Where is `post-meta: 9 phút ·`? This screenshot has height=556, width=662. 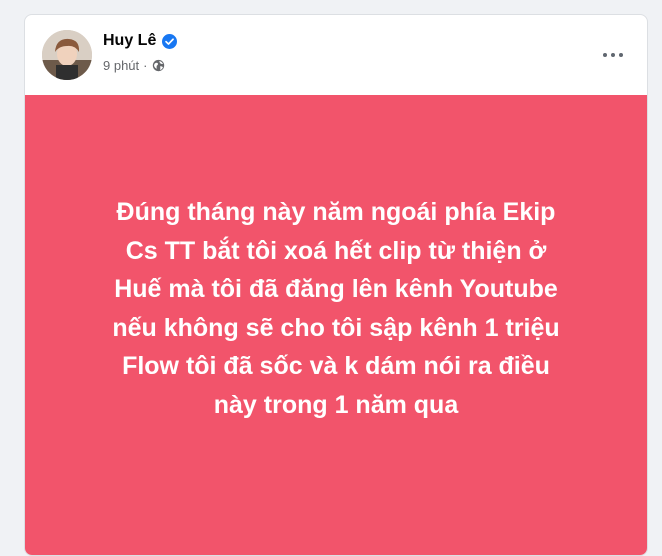
post-meta: 9 phút · is located at coordinates (134, 65).